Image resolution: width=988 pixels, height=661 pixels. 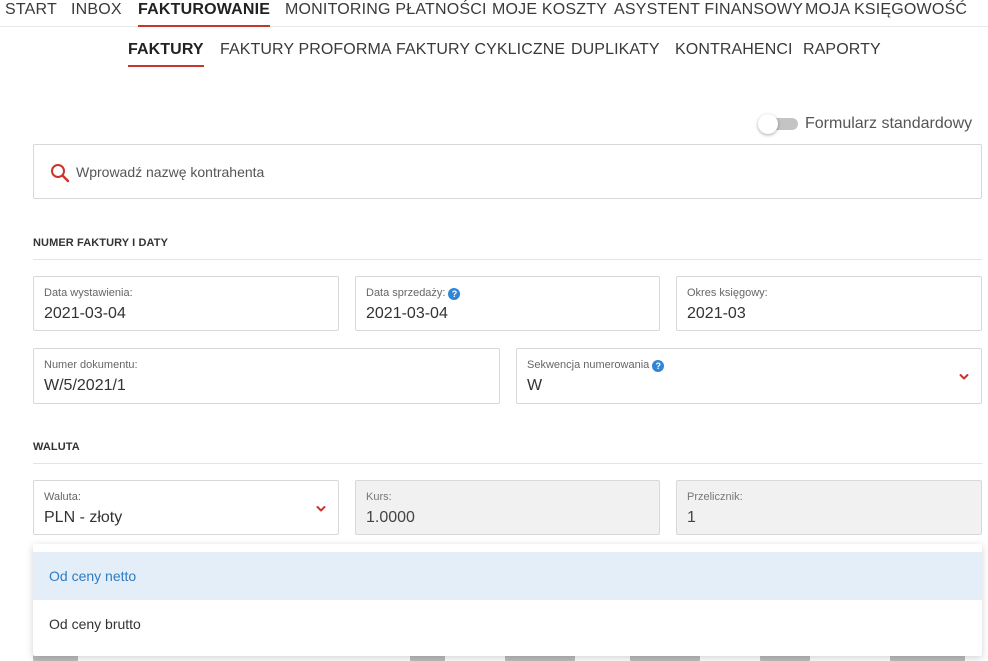 What do you see at coordinates (615, 50) in the screenshot?
I see `tab-duplikaty: DUPLIKATY` at bounding box center [615, 50].